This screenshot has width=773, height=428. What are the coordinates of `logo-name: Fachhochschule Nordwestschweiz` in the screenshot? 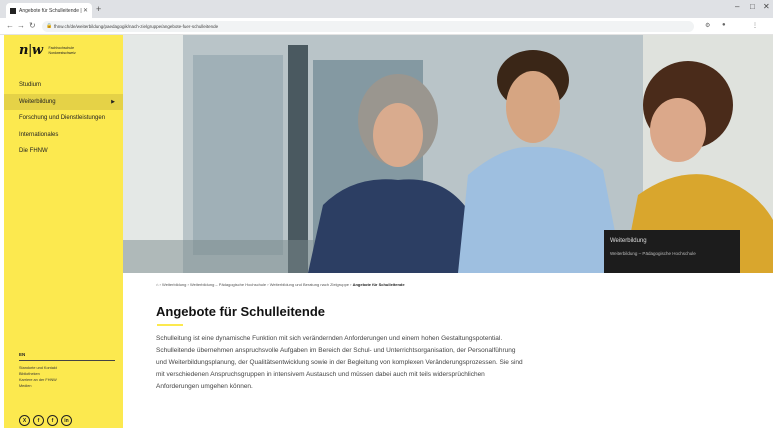 It's located at (62, 50).